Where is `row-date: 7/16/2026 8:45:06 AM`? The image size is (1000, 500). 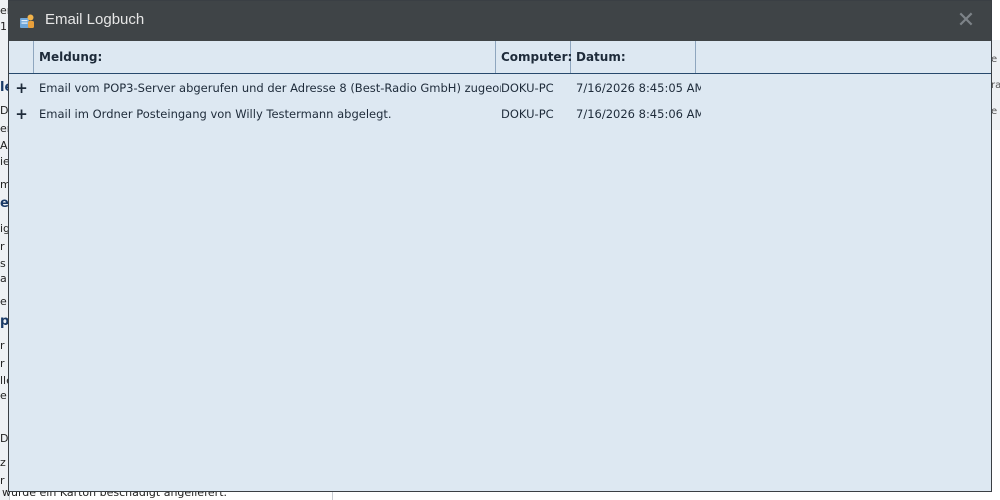
row-date: 7/16/2026 8:45:06 AM is located at coordinates (638, 114).